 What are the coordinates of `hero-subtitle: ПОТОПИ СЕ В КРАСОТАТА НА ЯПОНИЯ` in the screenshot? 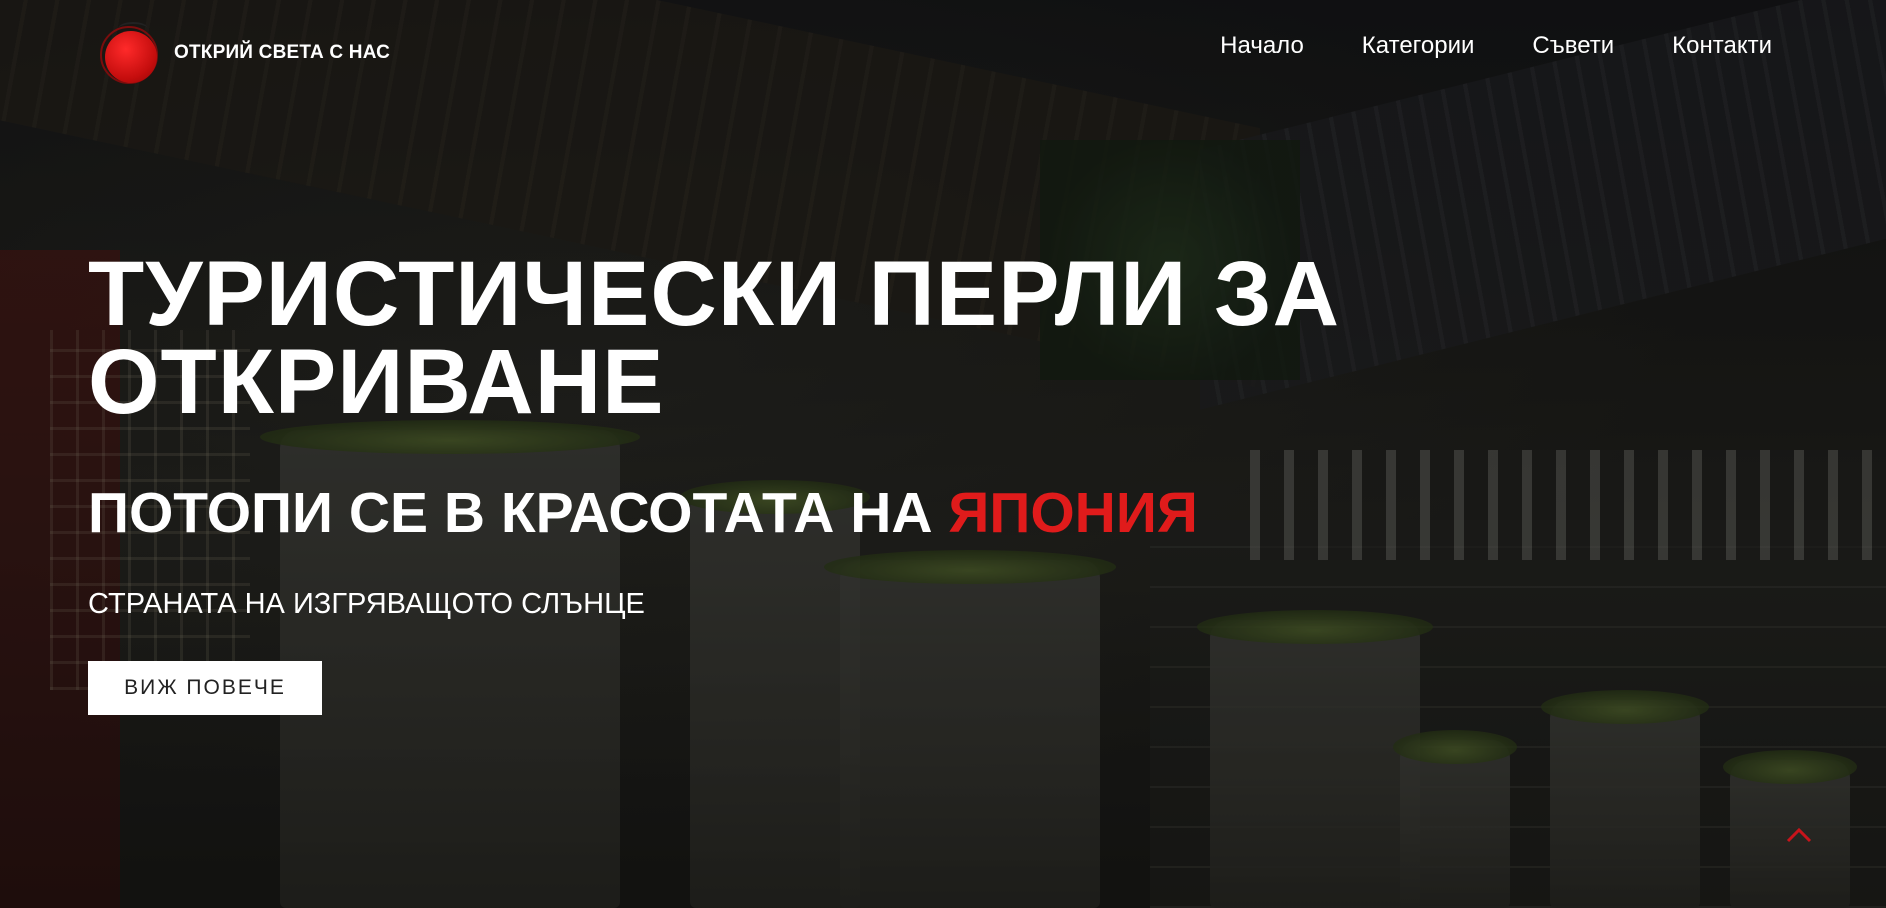 It's located at (788, 513).